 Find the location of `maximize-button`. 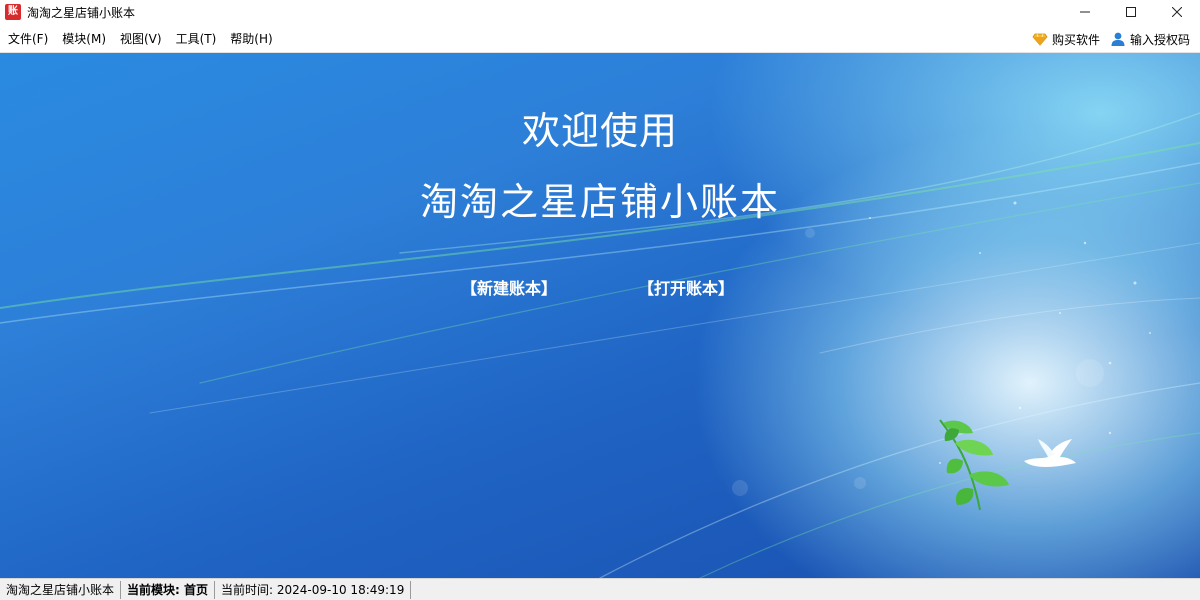

maximize-button is located at coordinates (1131, 12).